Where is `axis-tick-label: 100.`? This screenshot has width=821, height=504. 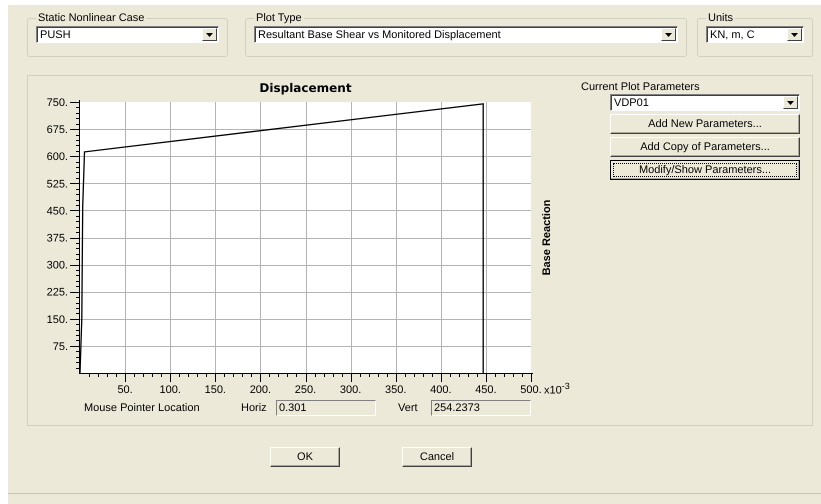 axis-tick-label: 100. is located at coordinates (170, 390).